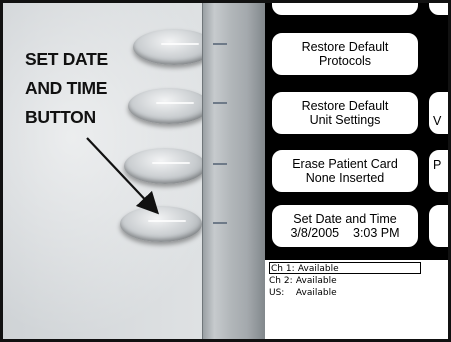 This screenshot has width=451, height=342. I want to click on button-line-2: Unit Settings, so click(345, 120).